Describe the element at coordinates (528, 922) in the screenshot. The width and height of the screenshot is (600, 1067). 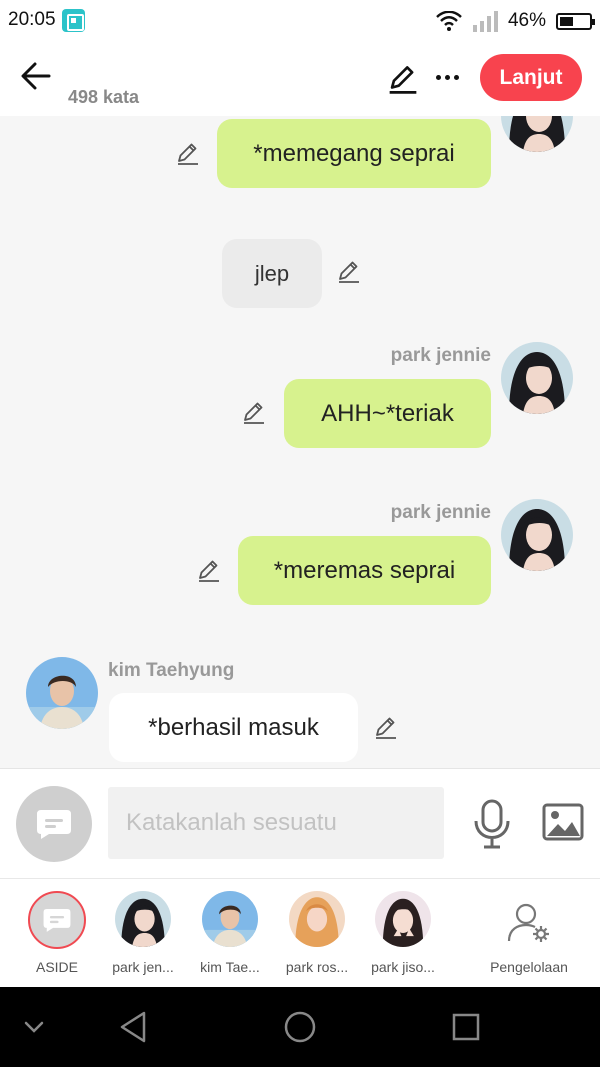
I see `manage-user-icon` at that location.